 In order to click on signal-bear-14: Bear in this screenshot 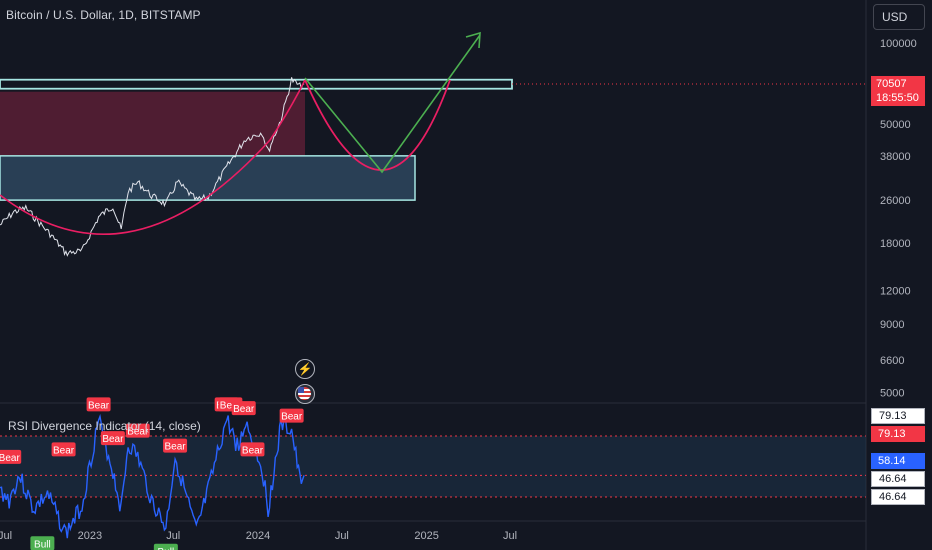, I will do `click(252, 449)`.